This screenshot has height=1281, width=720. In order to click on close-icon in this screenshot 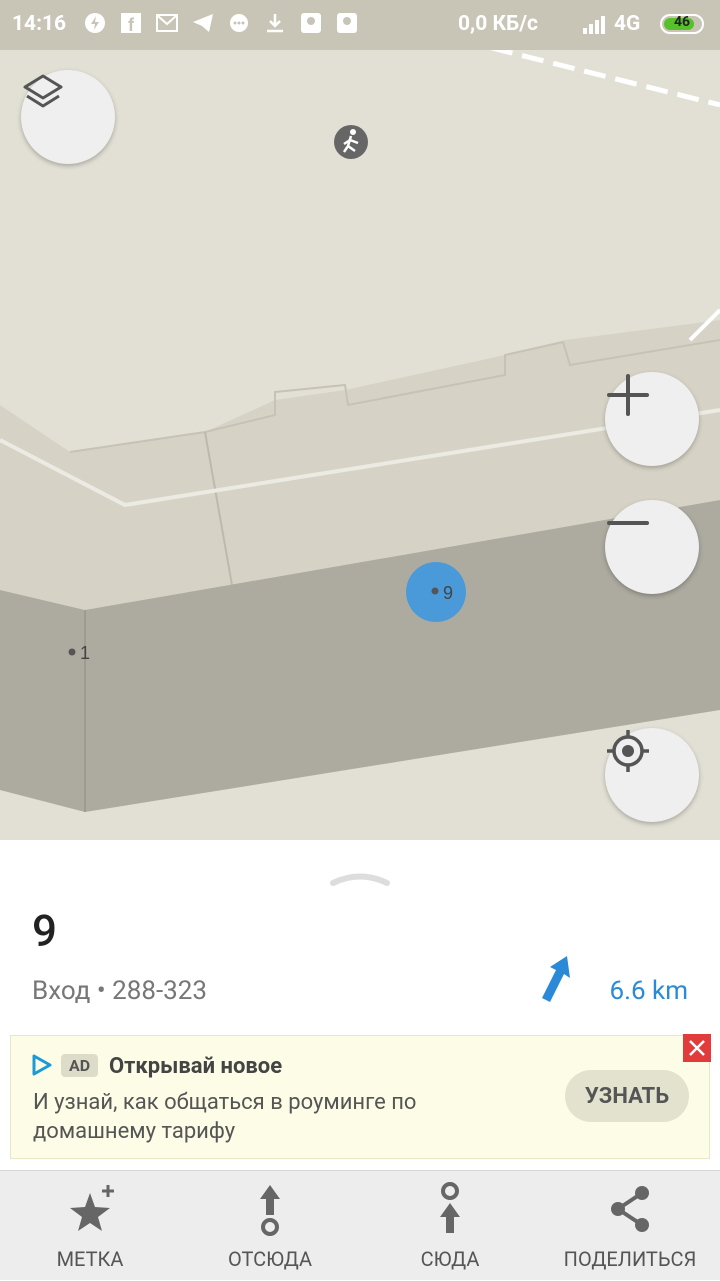, I will do `click(697, 1048)`.